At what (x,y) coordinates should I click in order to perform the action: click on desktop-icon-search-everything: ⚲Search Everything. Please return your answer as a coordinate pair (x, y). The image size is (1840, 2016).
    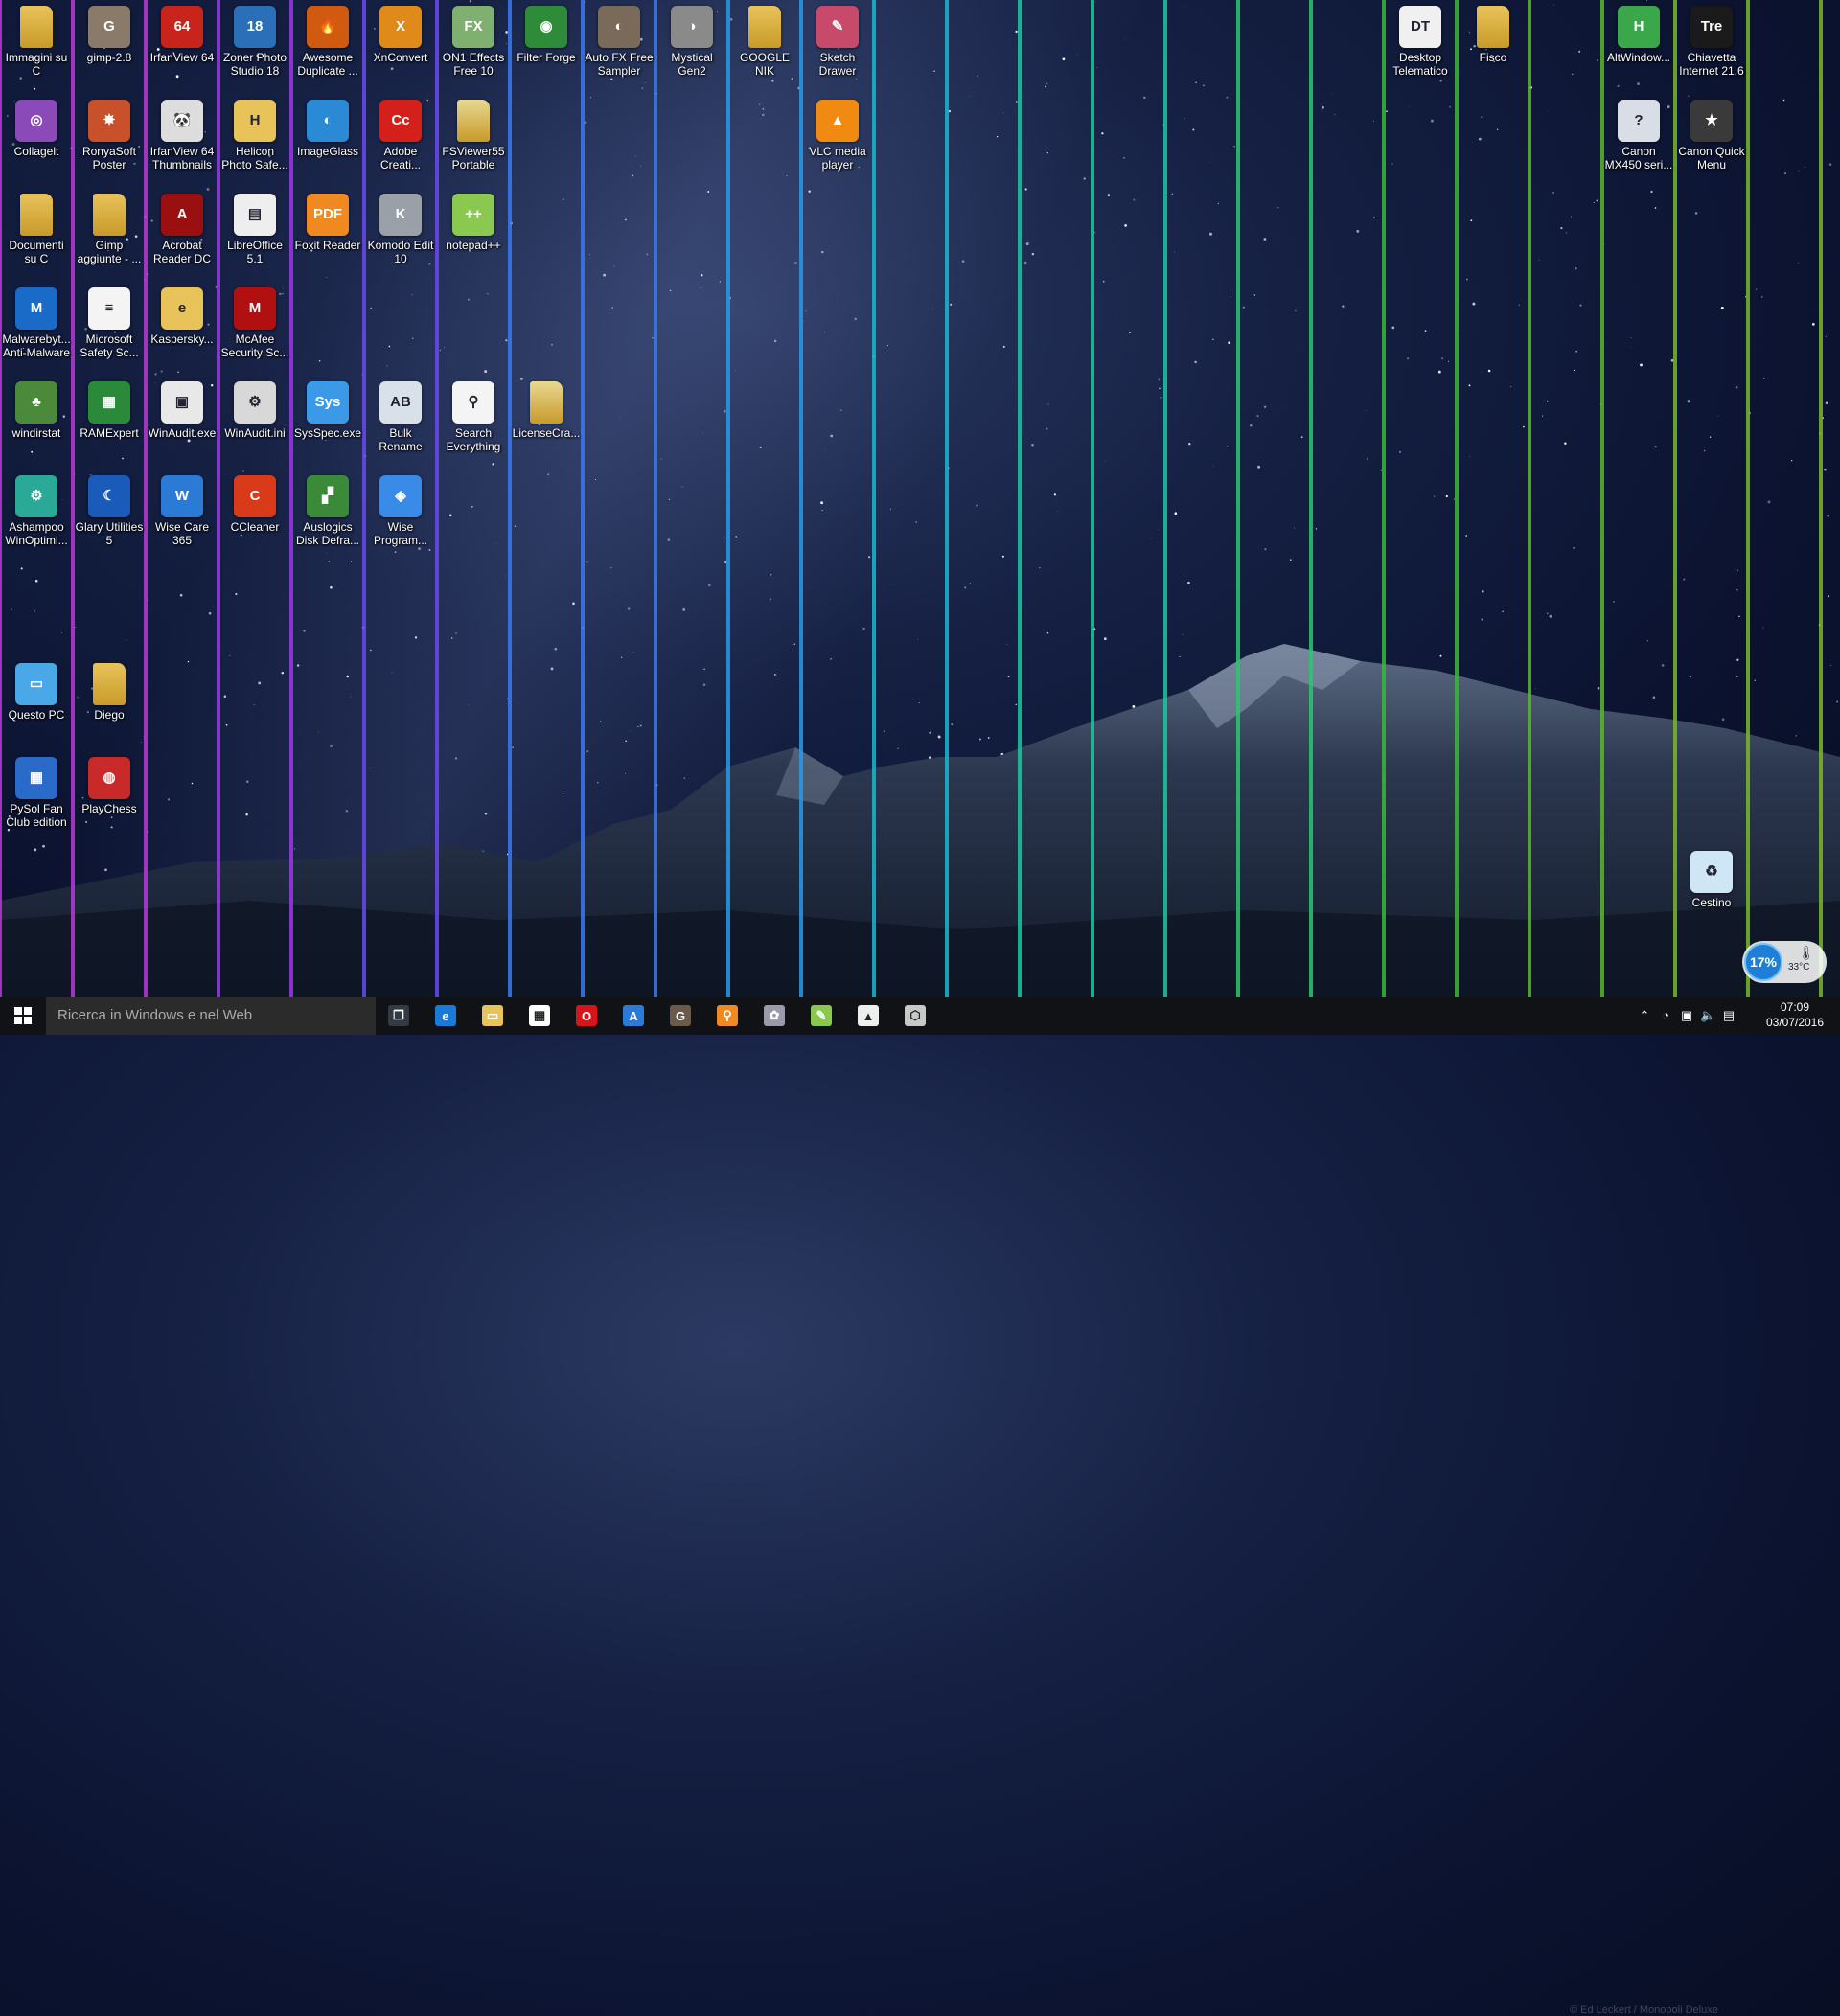
    Looking at the image, I should click on (473, 423).